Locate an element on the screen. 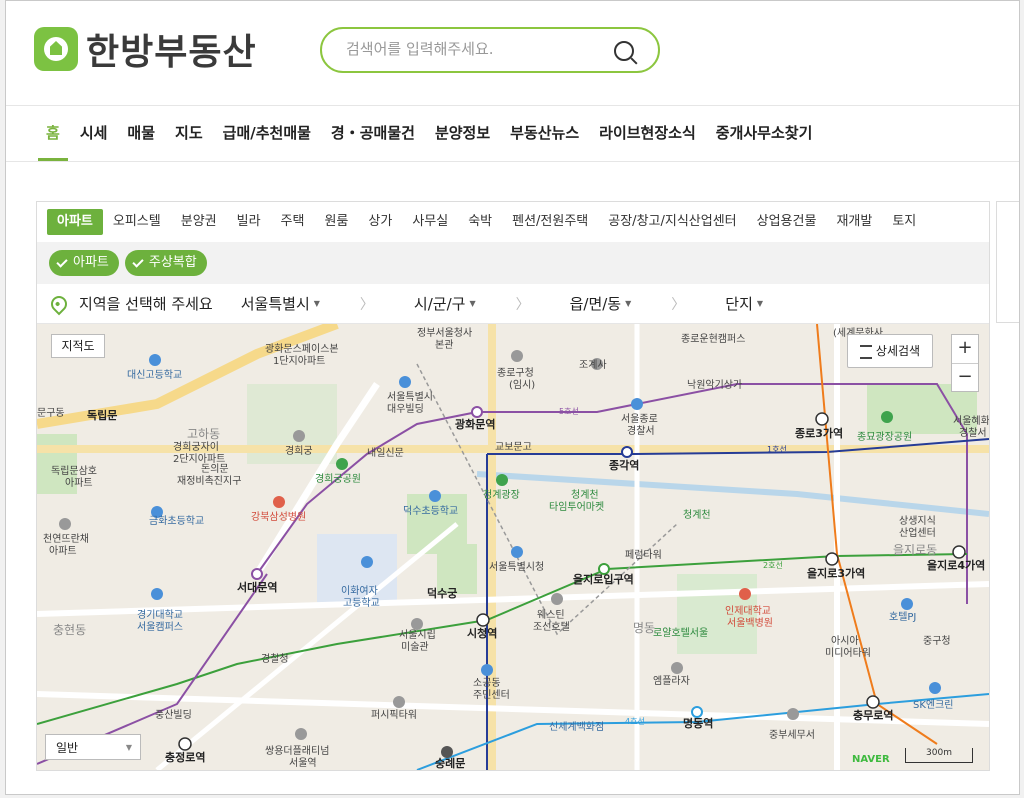  tab-store: 상가 is located at coordinates (380, 222).